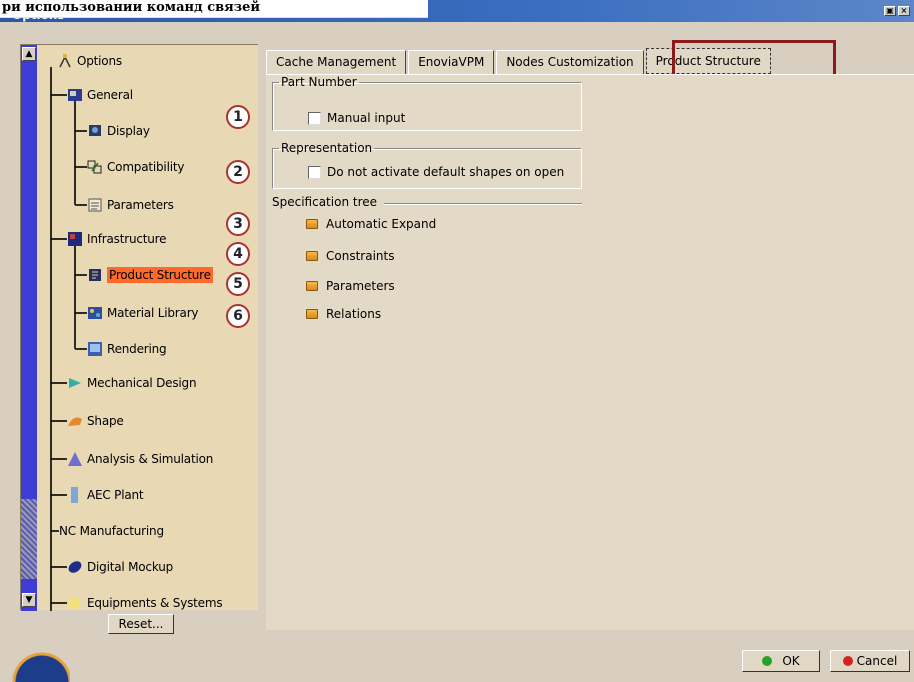 The width and height of the screenshot is (914, 682). What do you see at coordinates (75, 567) in the screenshot?
I see `digital-mockup-icon` at bounding box center [75, 567].